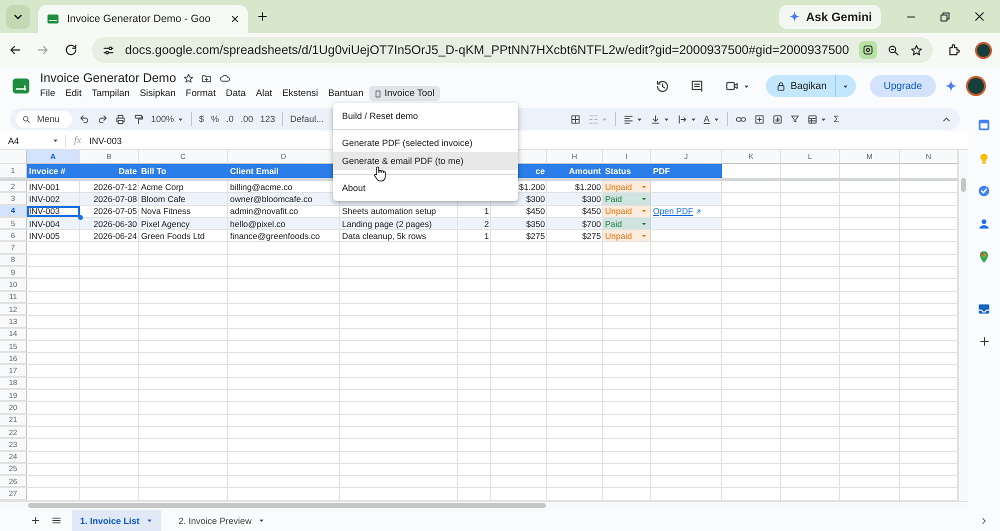  I want to click on address-bar: docs.google.com/spreadsheets/d/1Ug0viUejOT7In5OrJ5_D-qKM_PPtNN7HXcbt6NTFL2w/edit?gid=2000937500#gid=2000937500, so click(513, 50).